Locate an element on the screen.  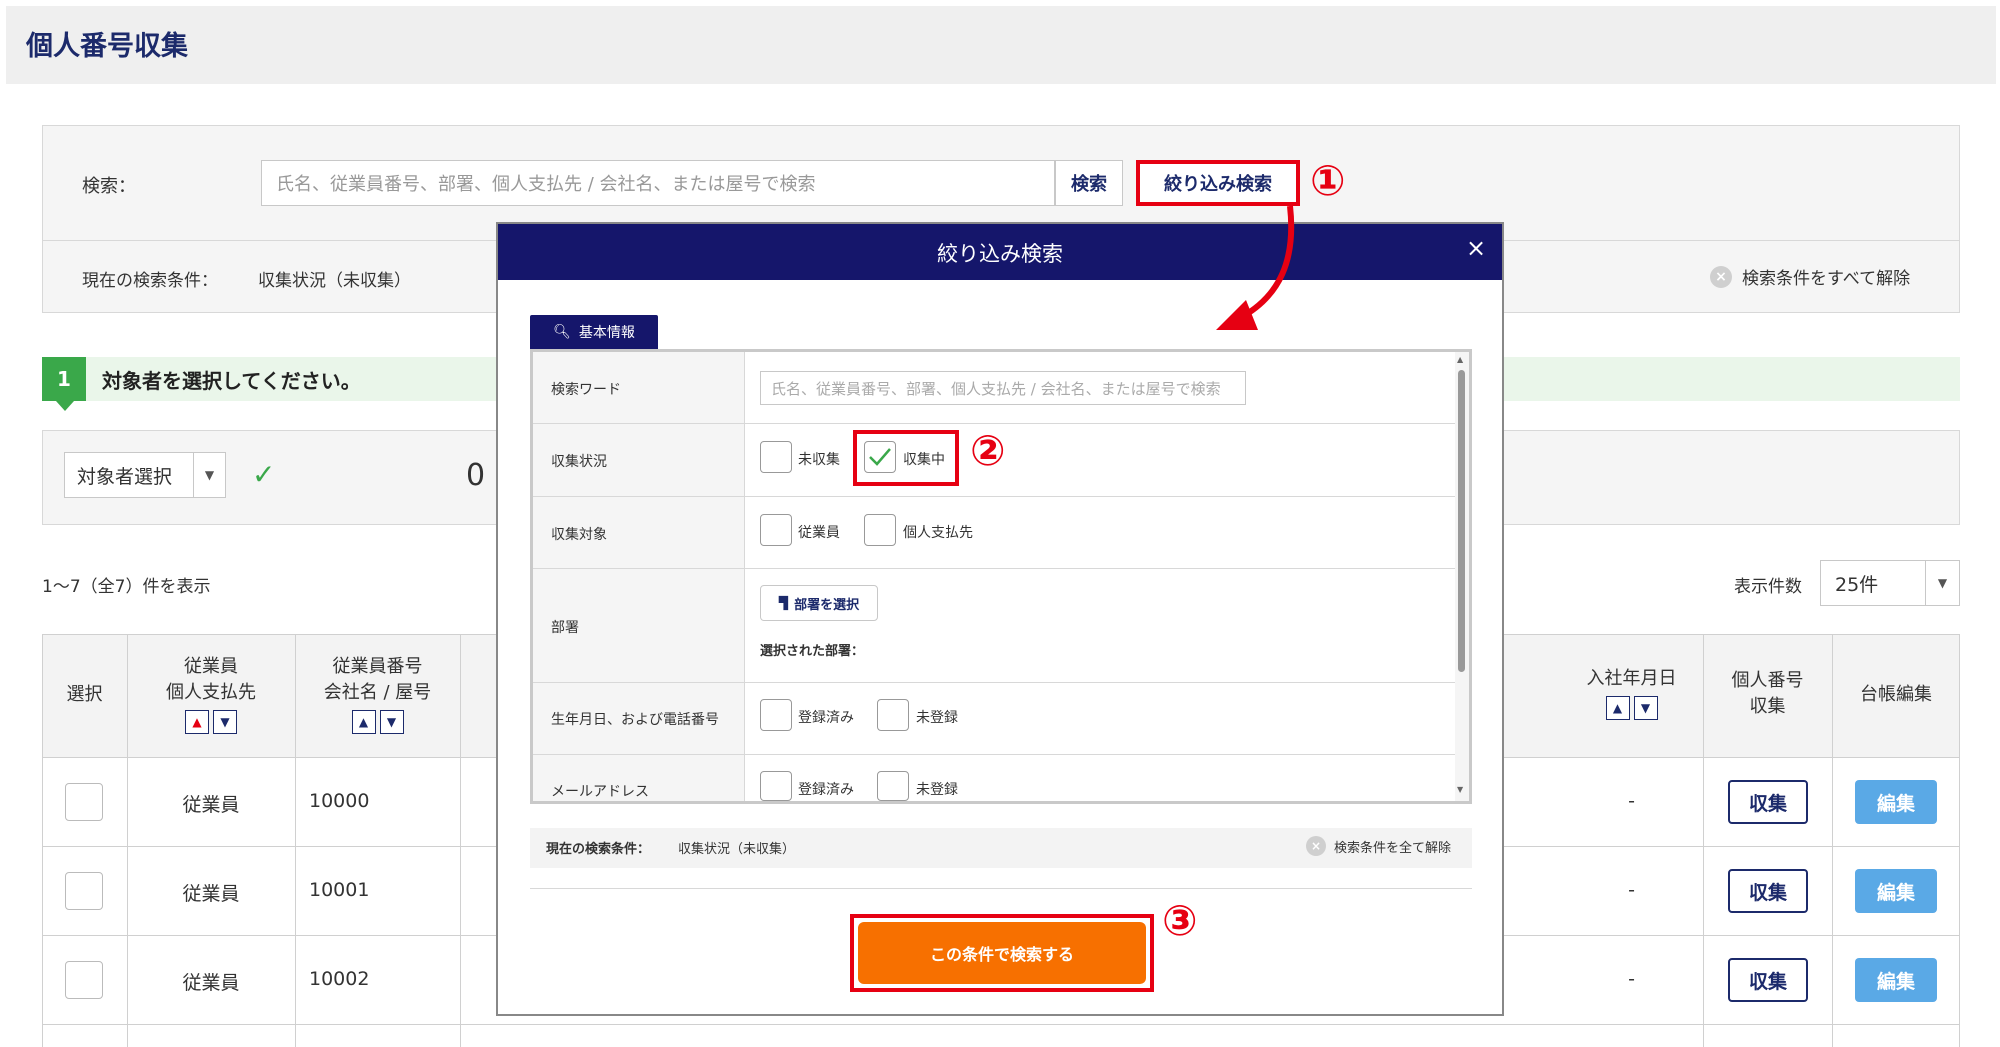
birth-registered-checkbox is located at coordinates (776, 715).